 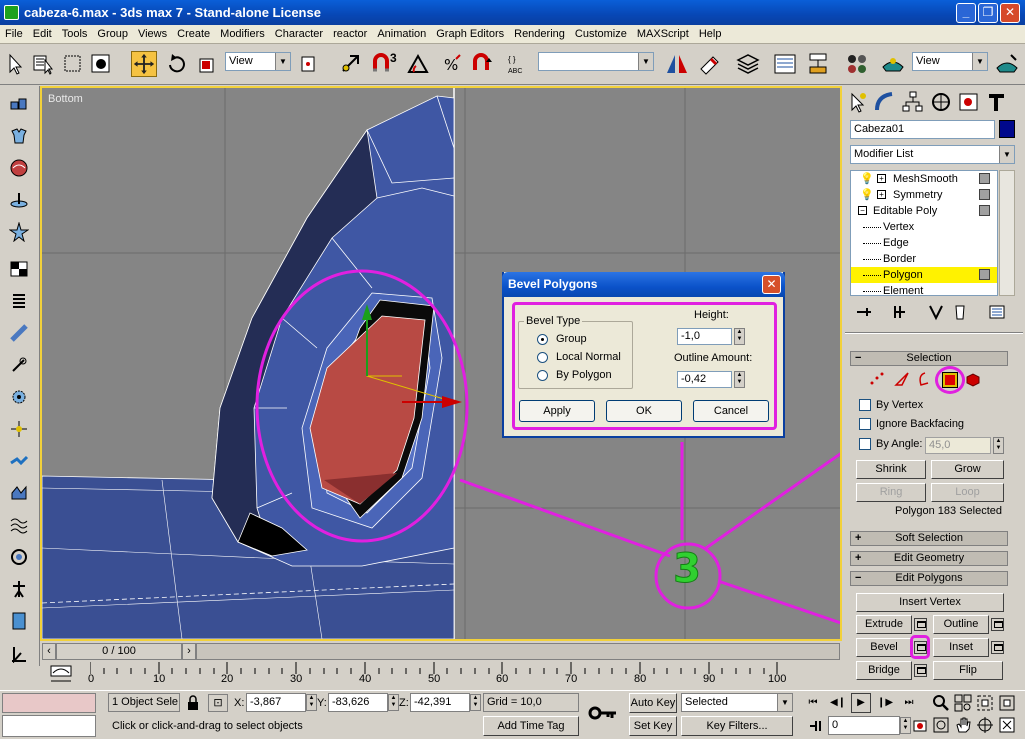 What do you see at coordinates (936, 312) in the screenshot?
I see `make-unique-icon` at bounding box center [936, 312].